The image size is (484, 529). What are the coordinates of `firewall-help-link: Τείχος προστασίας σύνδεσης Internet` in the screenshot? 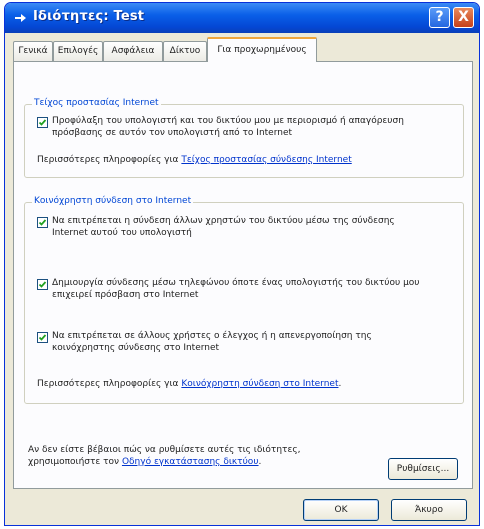 It's located at (266, 160).